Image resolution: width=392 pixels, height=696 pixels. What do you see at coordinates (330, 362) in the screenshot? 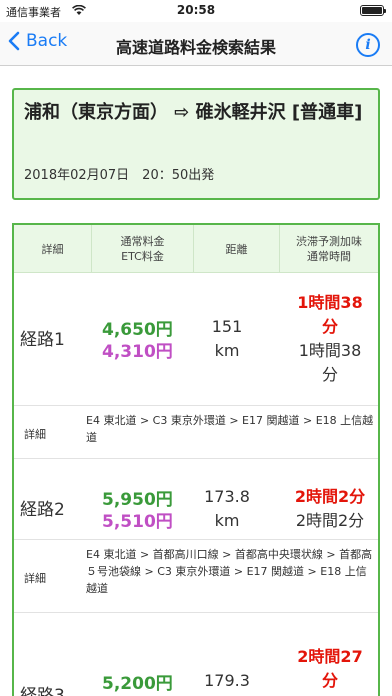
I see `normal-time: 1時間38 分` at bounding box center [330, 362].